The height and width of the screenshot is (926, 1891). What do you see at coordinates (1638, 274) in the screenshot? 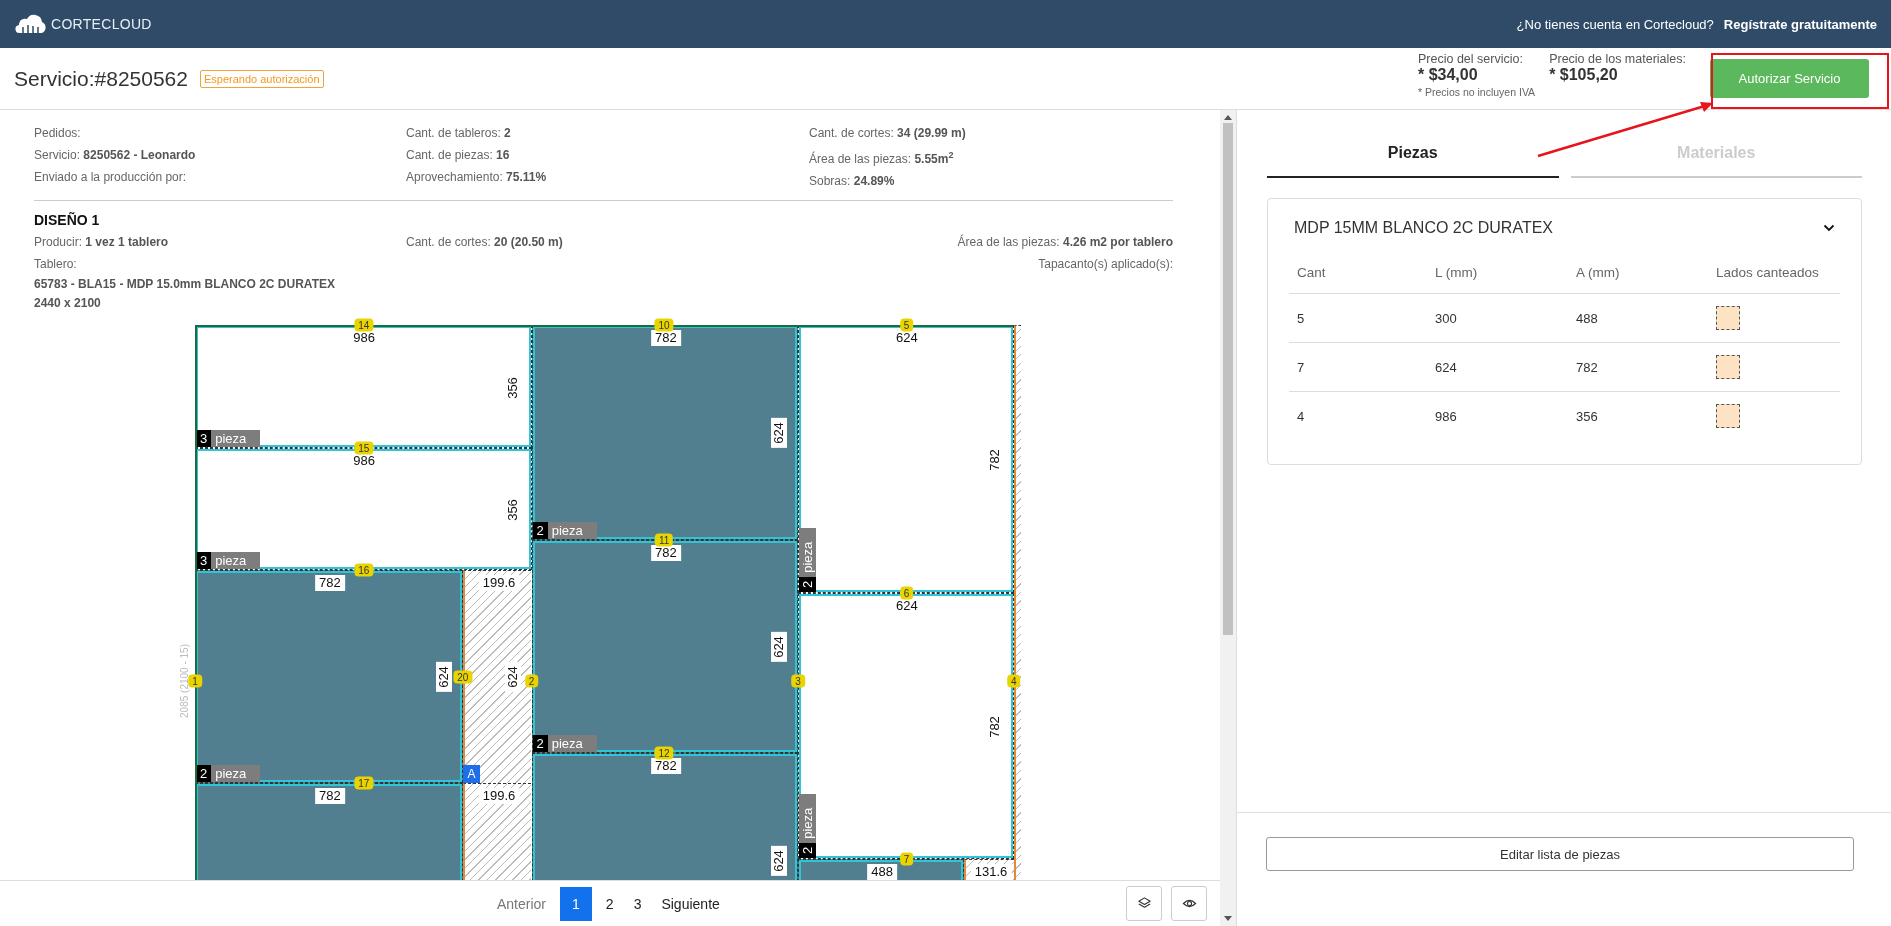
I see `column-header: A (mm)` at bounding box center [1638, 274].